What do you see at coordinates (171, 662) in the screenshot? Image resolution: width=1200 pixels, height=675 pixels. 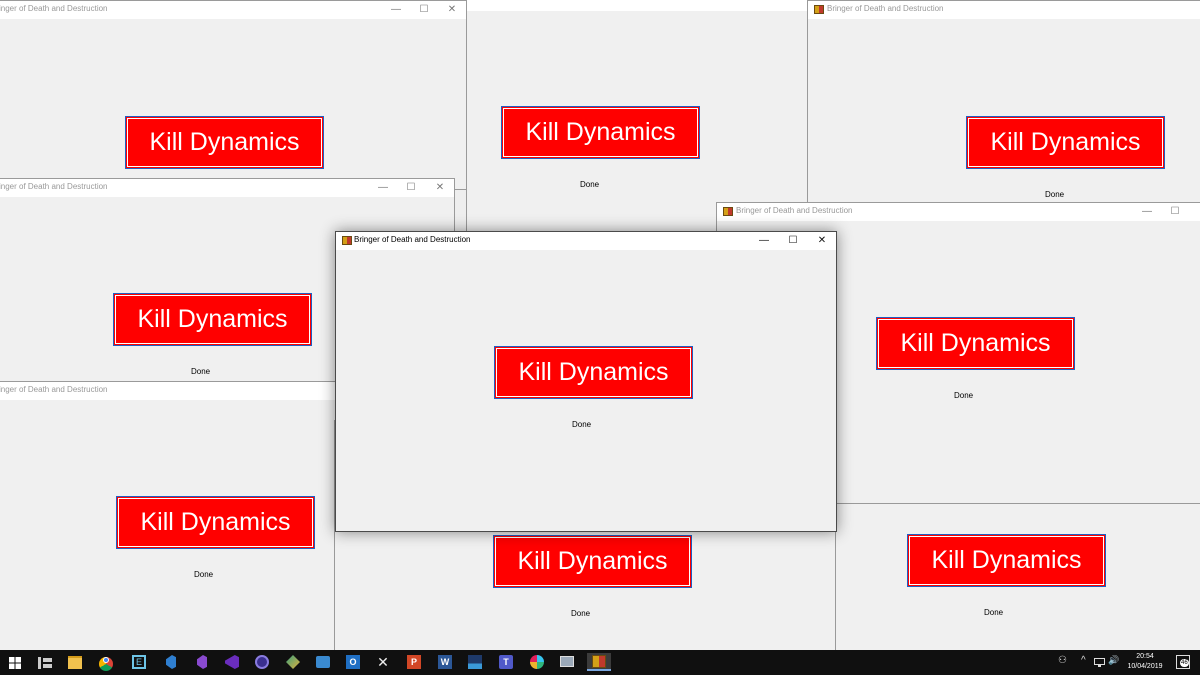 I see `vscode-icon` at bounding box center [171, 662].